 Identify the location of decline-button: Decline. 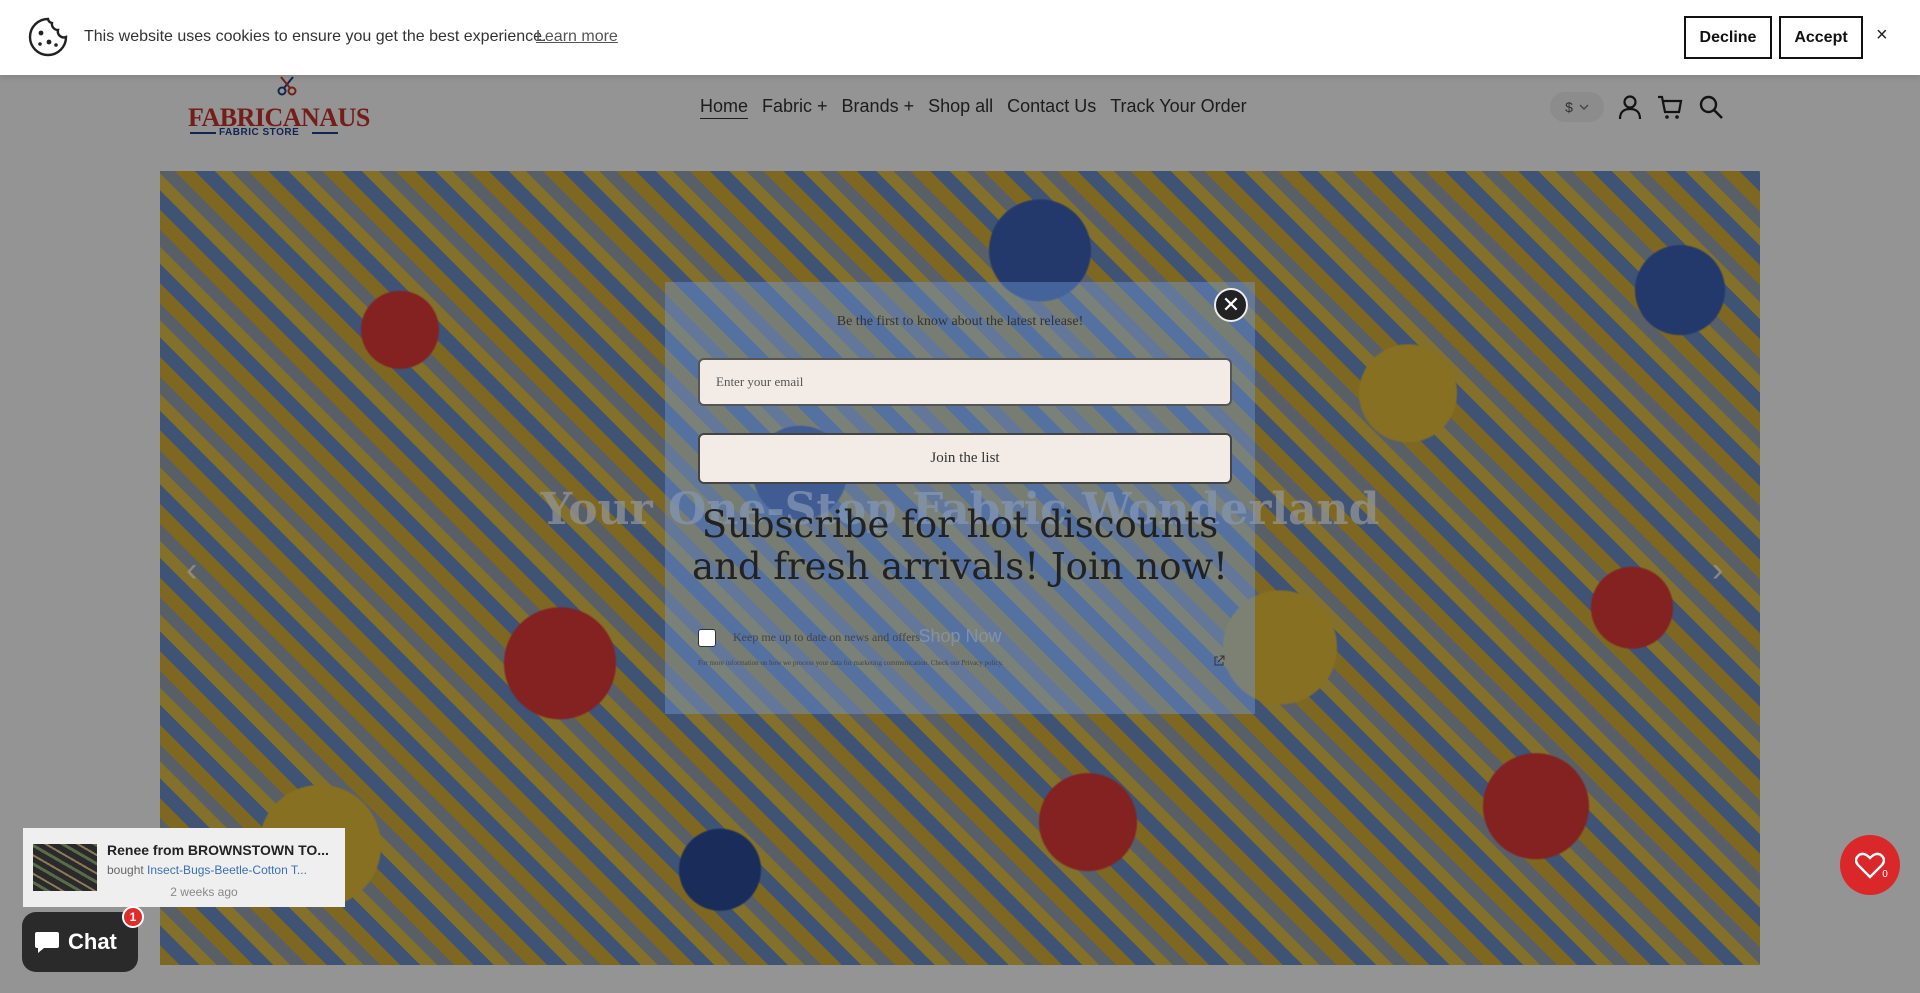
(1728, 37).